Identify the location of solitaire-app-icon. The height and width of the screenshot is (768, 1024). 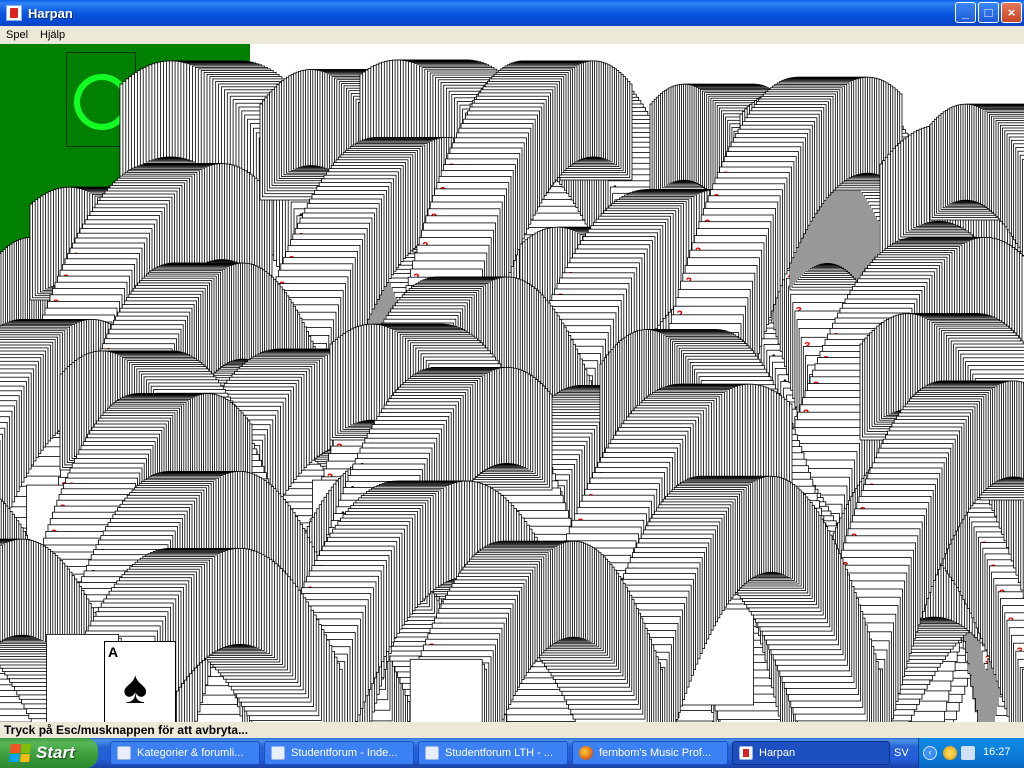
(14, 13).